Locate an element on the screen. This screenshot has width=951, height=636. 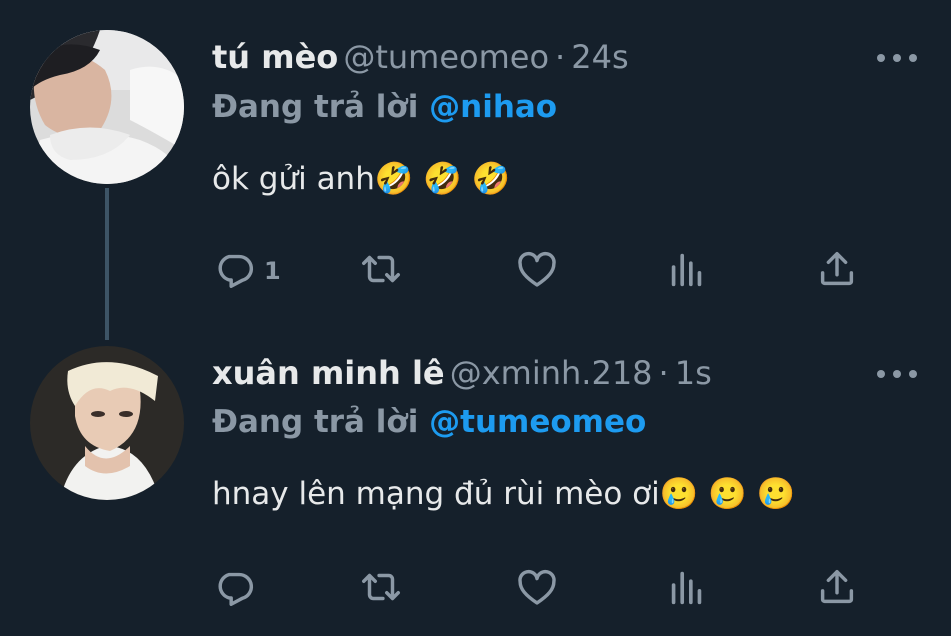
mention-link: @nihao is located at coordinates (493, 107).